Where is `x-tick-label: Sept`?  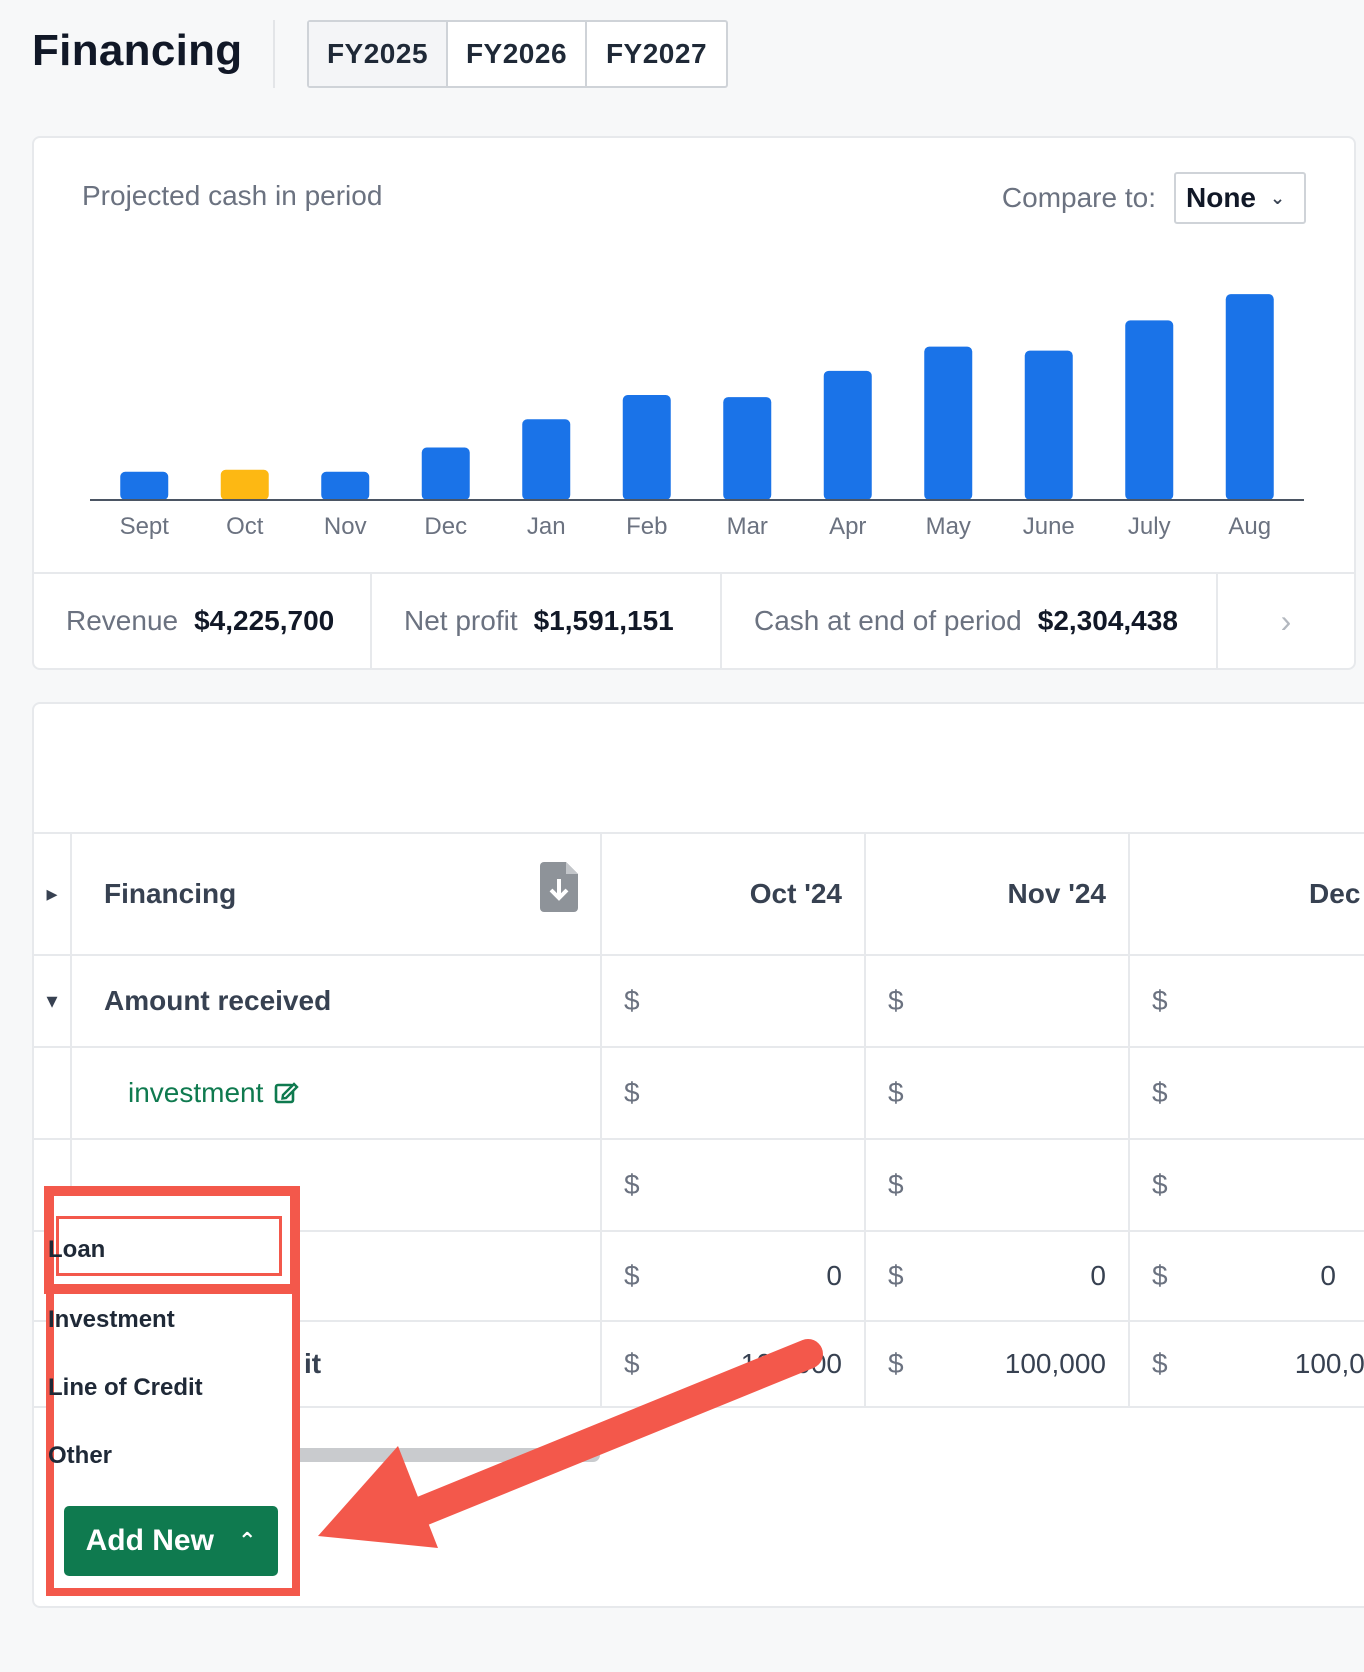 x-tick-label: Sept is located at coordinates (145, 526).